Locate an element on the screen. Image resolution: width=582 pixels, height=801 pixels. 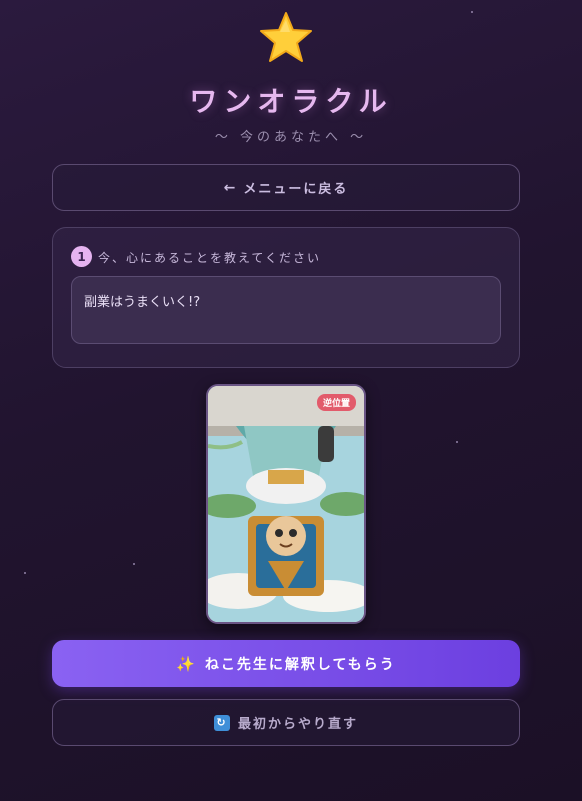
question-card: 1 今、心にあることを教えてください 副業はうまくいく!? is located at coordinates (286, 297).